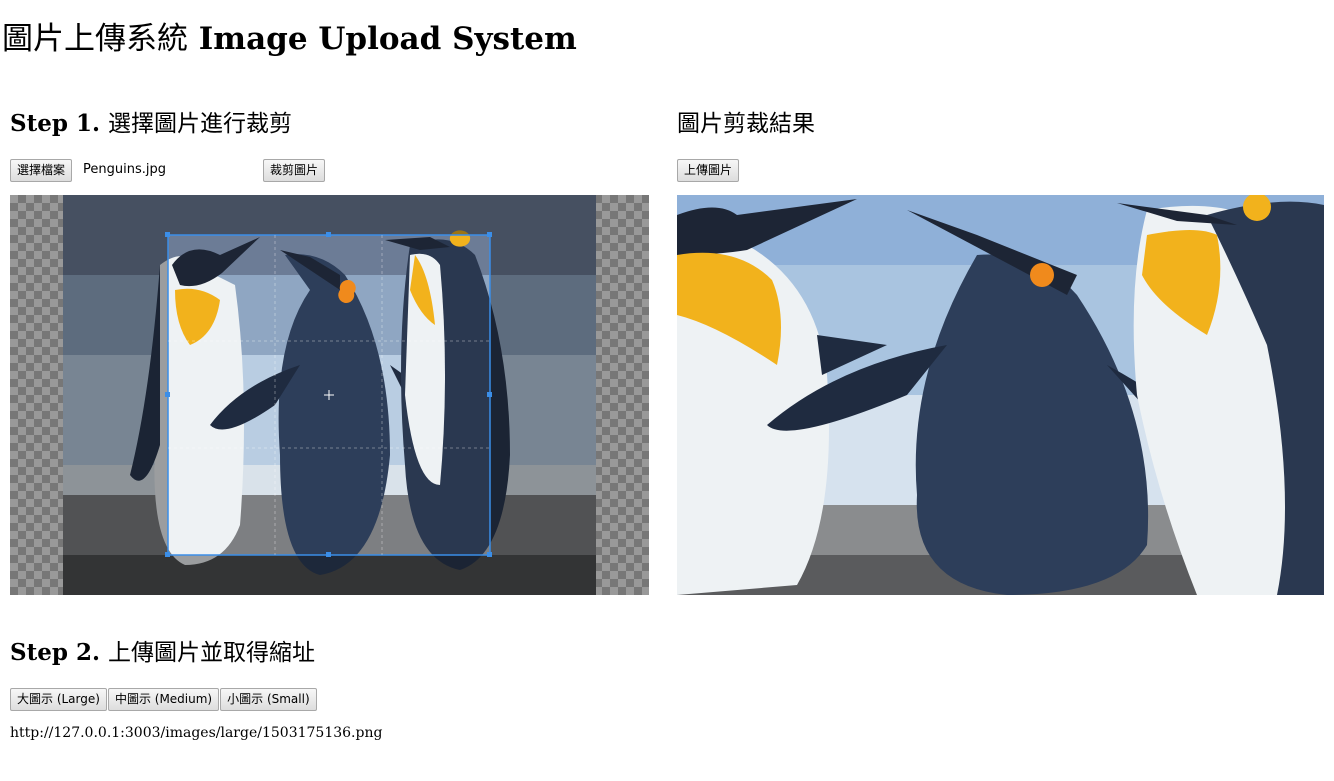  I want to click on file-name-label: Penguins.jpg, so click(124, 169).